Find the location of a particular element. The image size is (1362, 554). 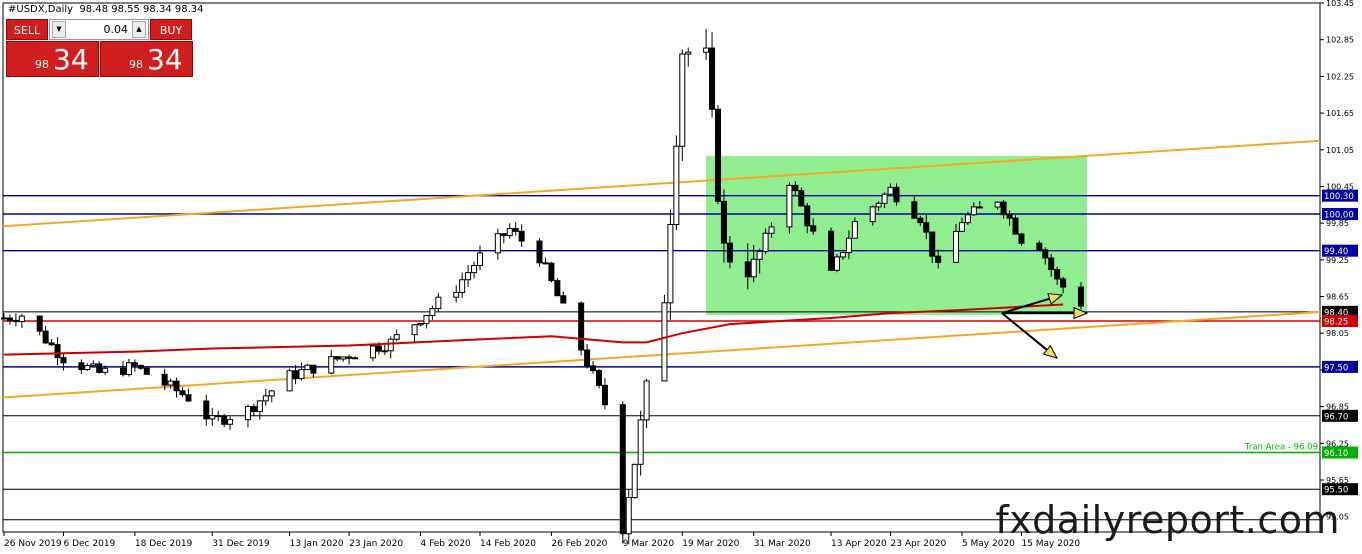

lot-size-input is located at coordinates (99, 29).